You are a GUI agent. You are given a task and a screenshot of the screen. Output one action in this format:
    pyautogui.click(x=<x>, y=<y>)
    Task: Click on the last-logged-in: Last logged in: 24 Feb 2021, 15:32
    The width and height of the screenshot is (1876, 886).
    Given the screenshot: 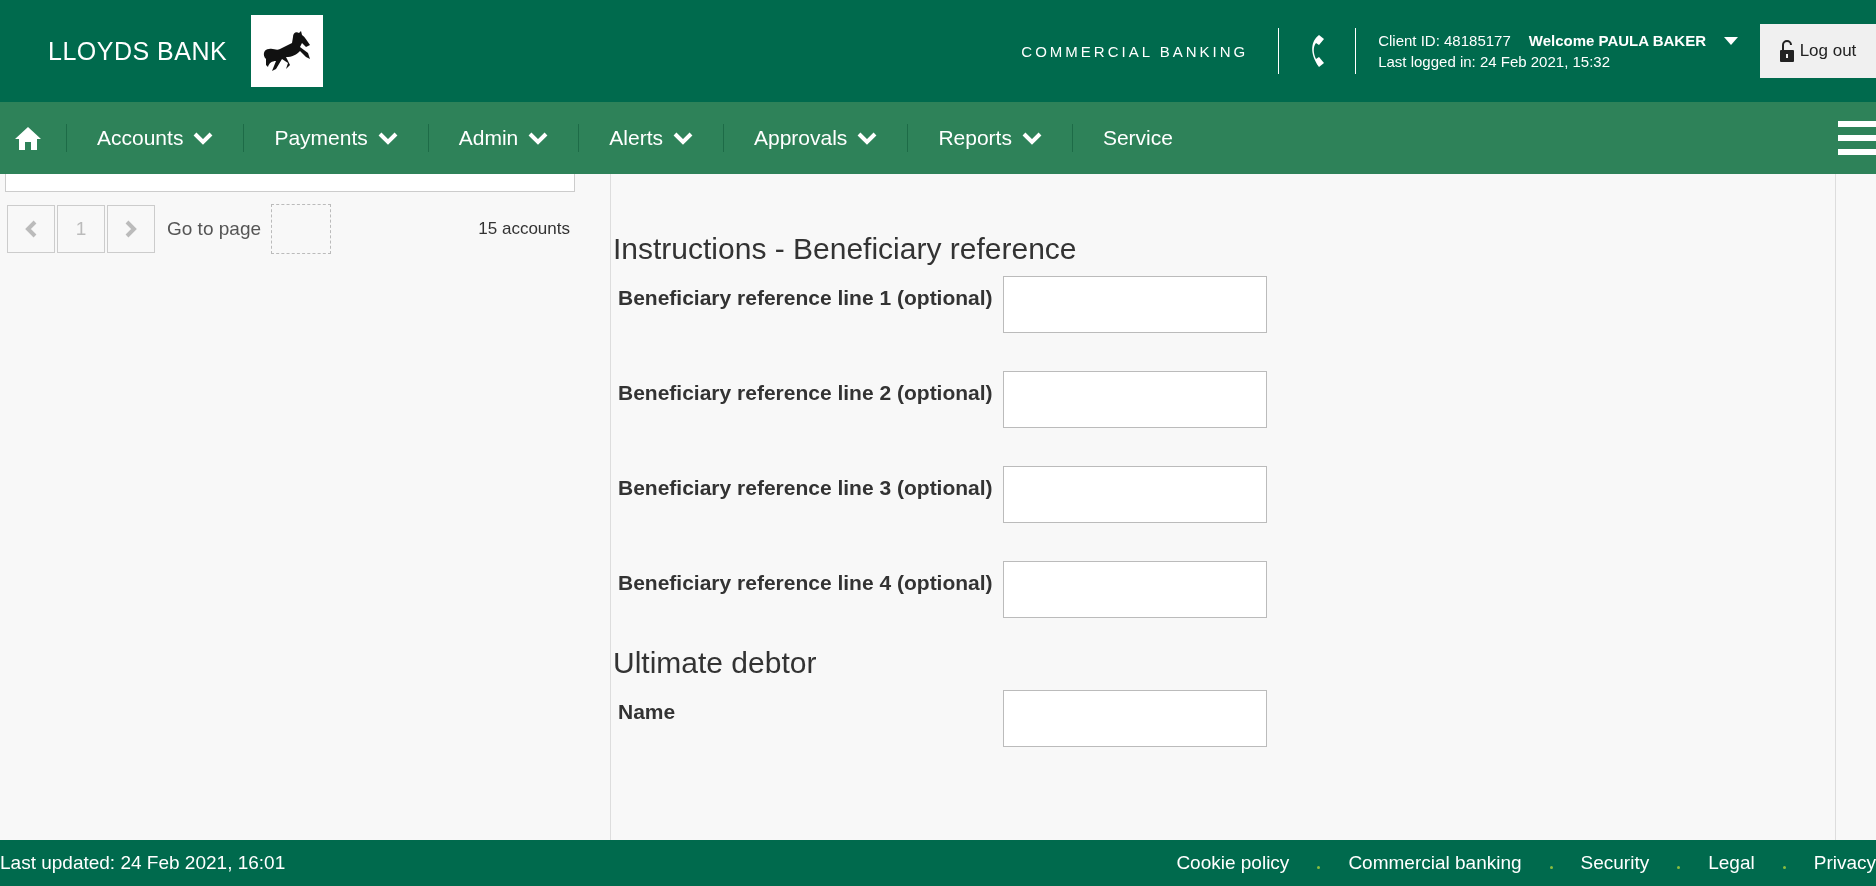 What is the action you would take?
    pyautogui.click(x=1494, y=61)
    